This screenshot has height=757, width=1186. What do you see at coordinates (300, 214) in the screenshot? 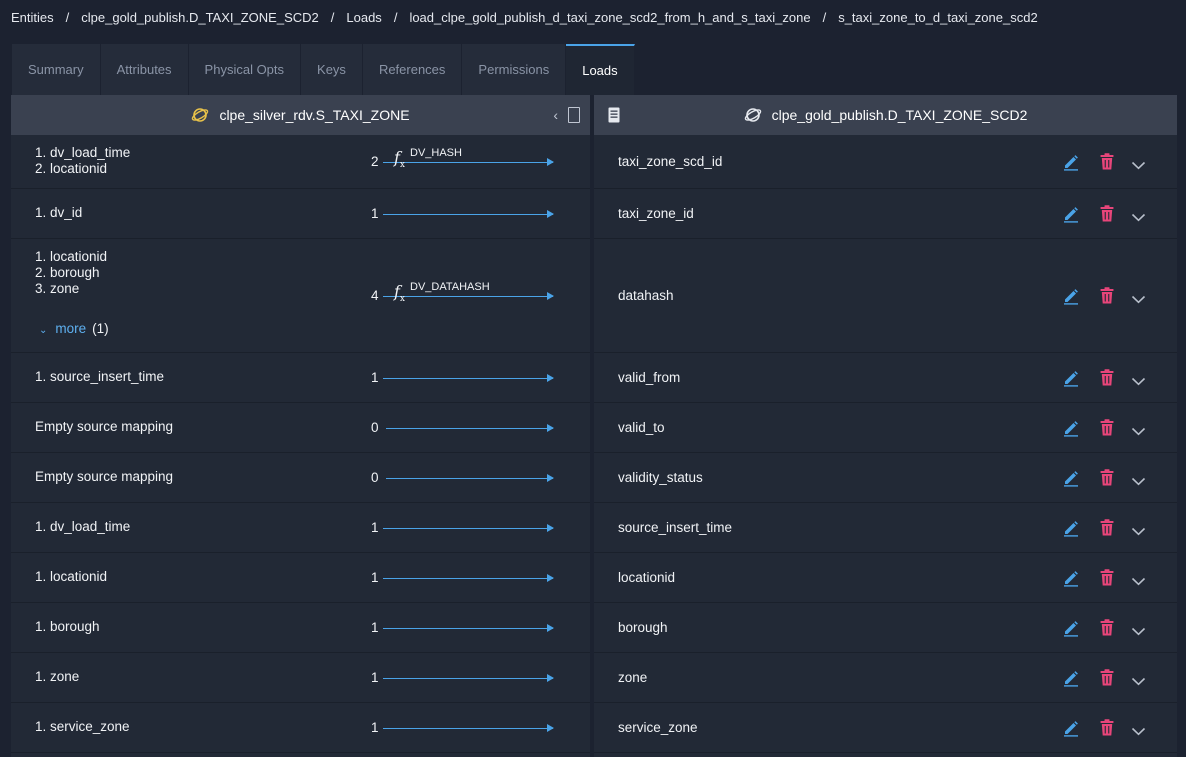
I see `source-mapping-row: 1. dv_id 1` at bounding box center [300, 214].